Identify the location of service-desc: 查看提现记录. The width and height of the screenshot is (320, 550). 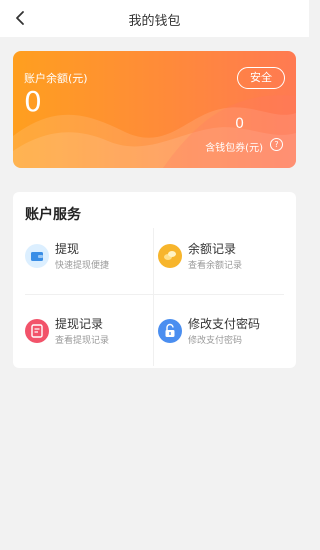
(82, 341).